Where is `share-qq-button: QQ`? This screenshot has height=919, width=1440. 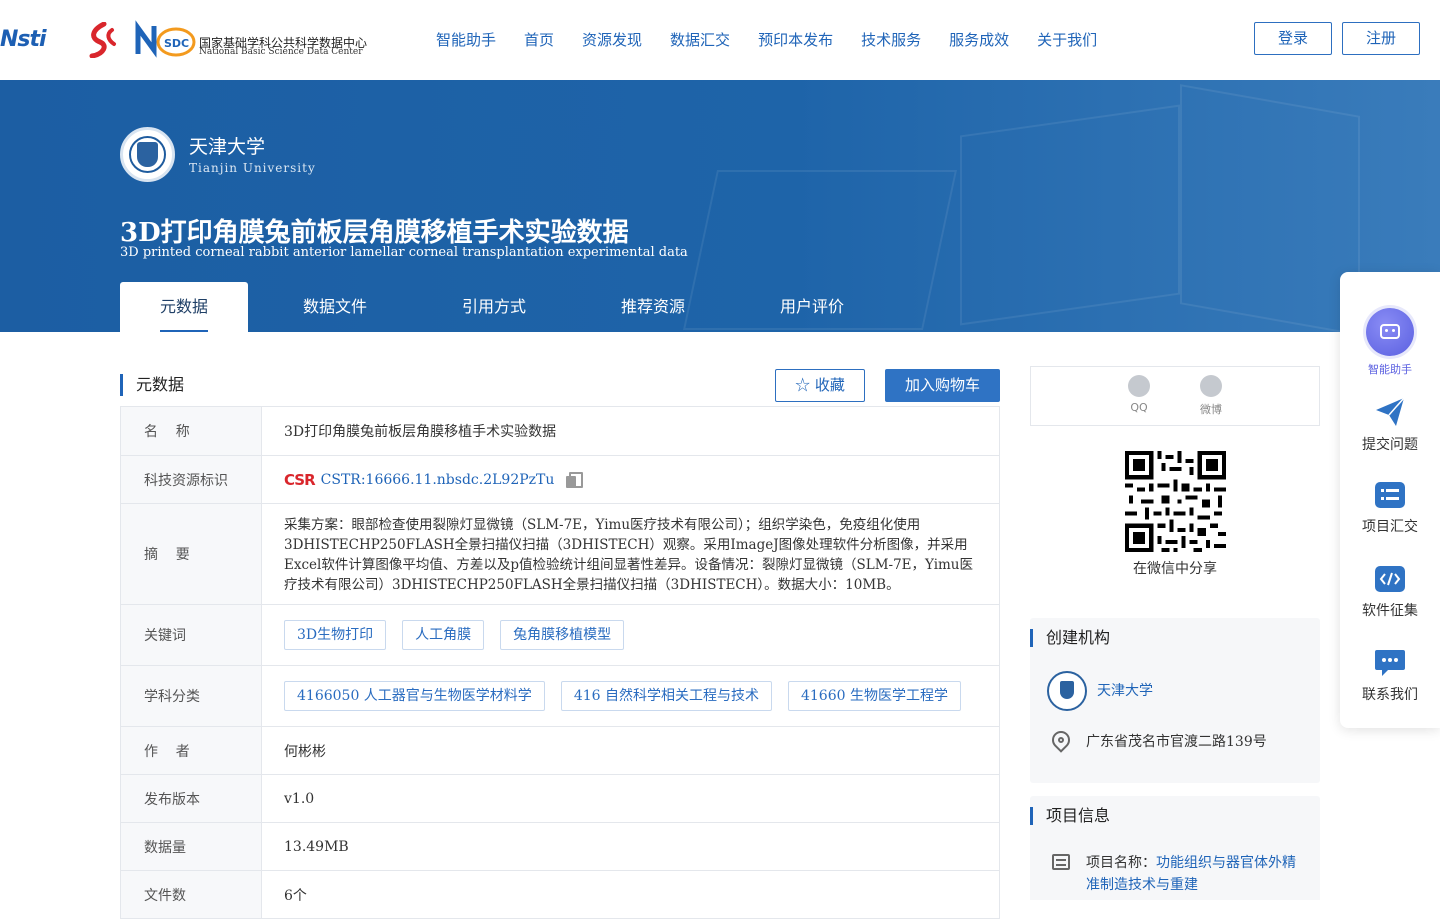
share-qq-button: QQ is located at coordinates (1139, 394).